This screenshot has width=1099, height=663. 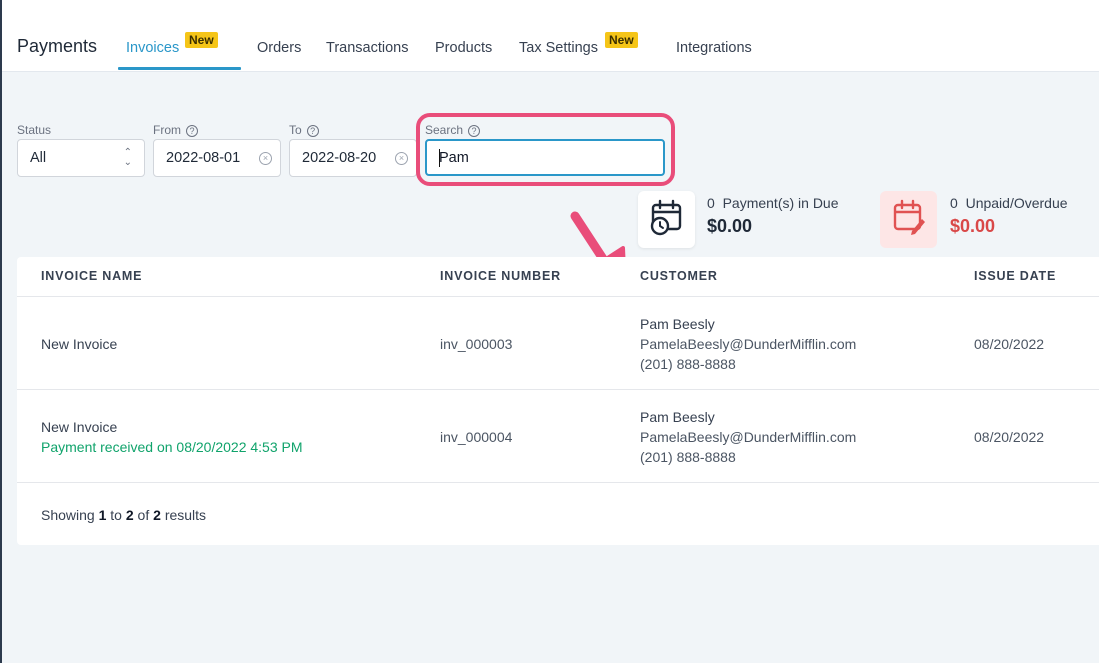 What do you see at coordinates (81, 158) in the screenshot?
I see `status-select: All ⌃ ⌄` at bounding box center [81, 158].